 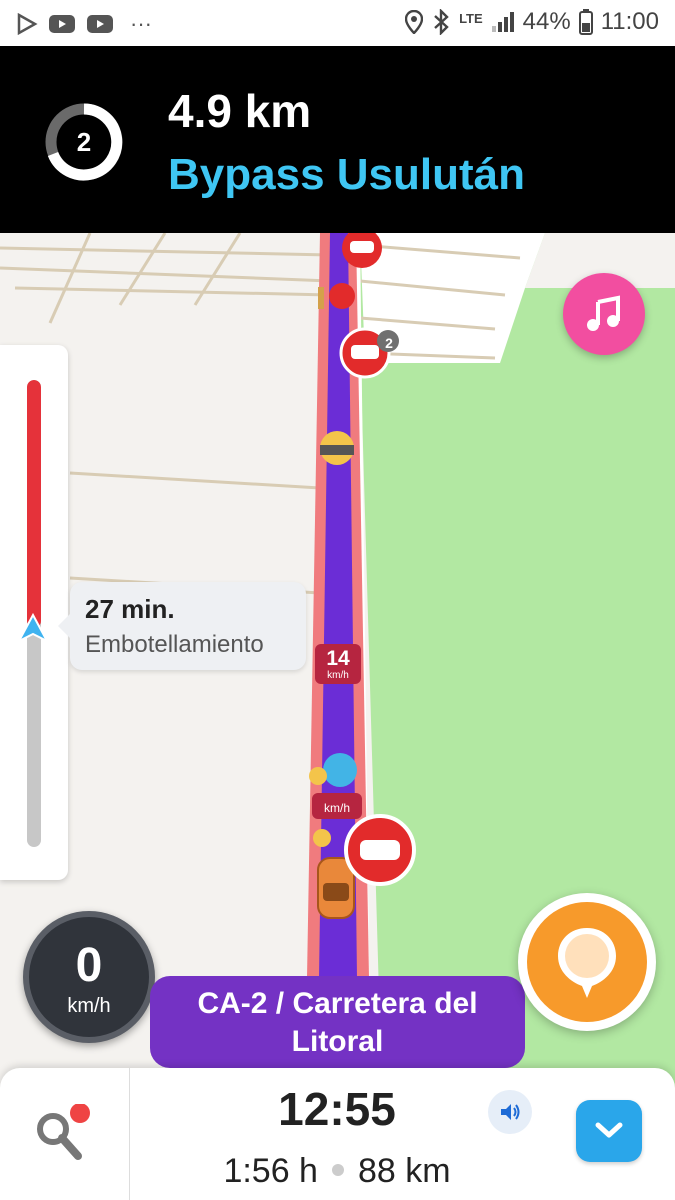 I want to click on traffic-delay-minutes: 27 min., so click(x=130, y=609).